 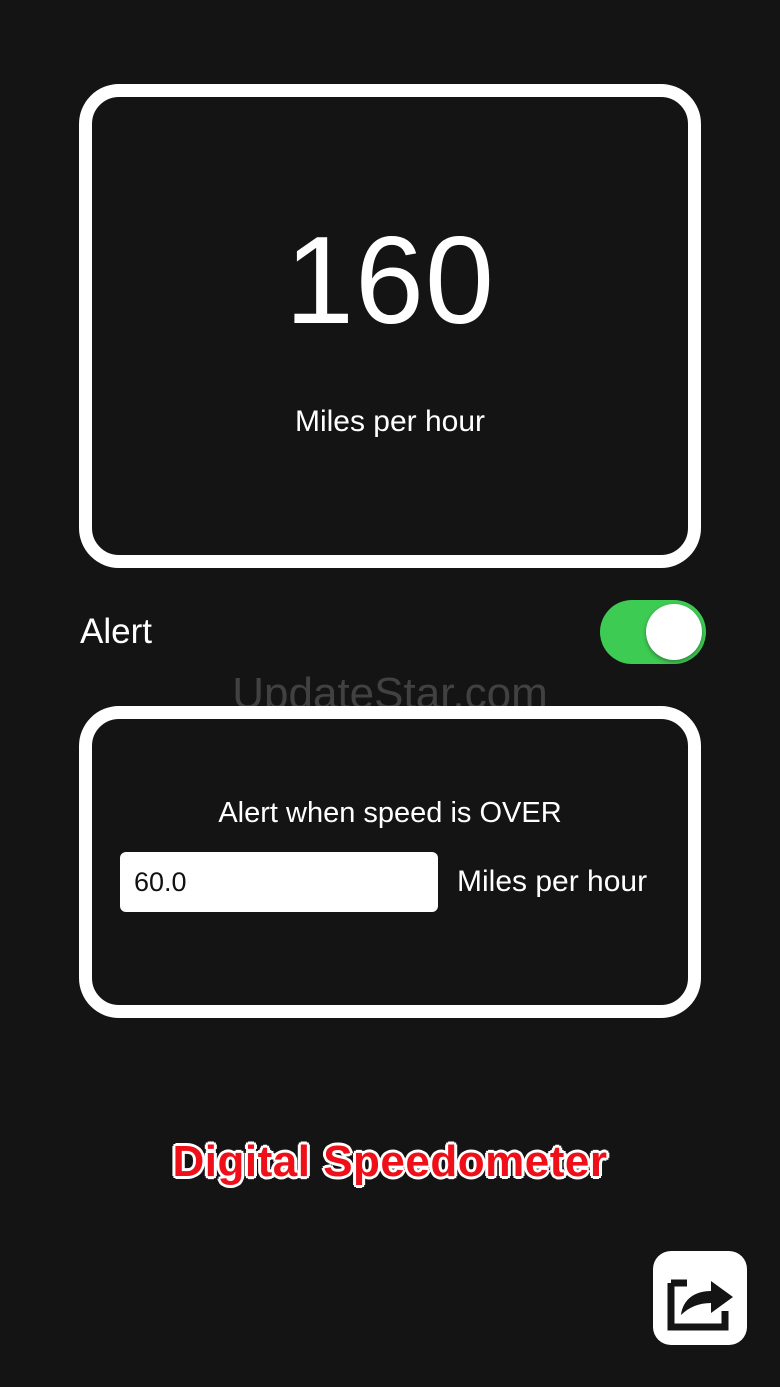 What do you see at coordinates (390, 421) in the screenshot?
I see `speed-unit-label: Miles per hour` at bounding box center [390, 421].